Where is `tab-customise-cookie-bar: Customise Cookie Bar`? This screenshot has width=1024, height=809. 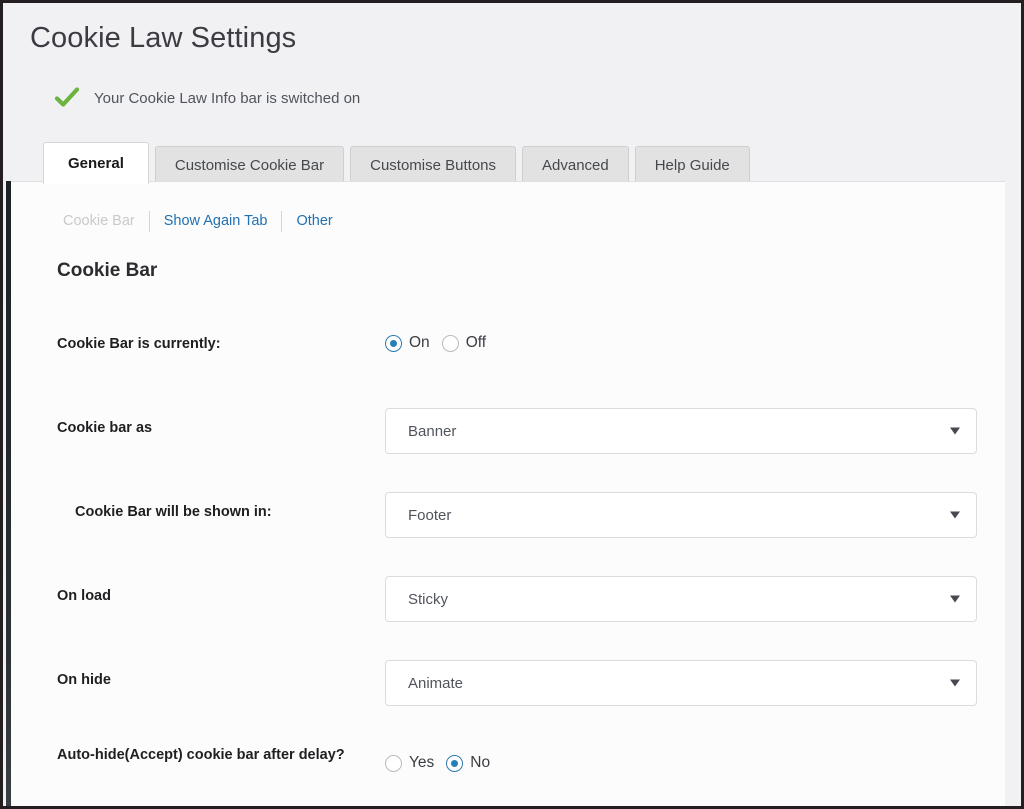
tab-customise-cookie-bar: Customise Cookie Bar is located at coordinates (249, 165).